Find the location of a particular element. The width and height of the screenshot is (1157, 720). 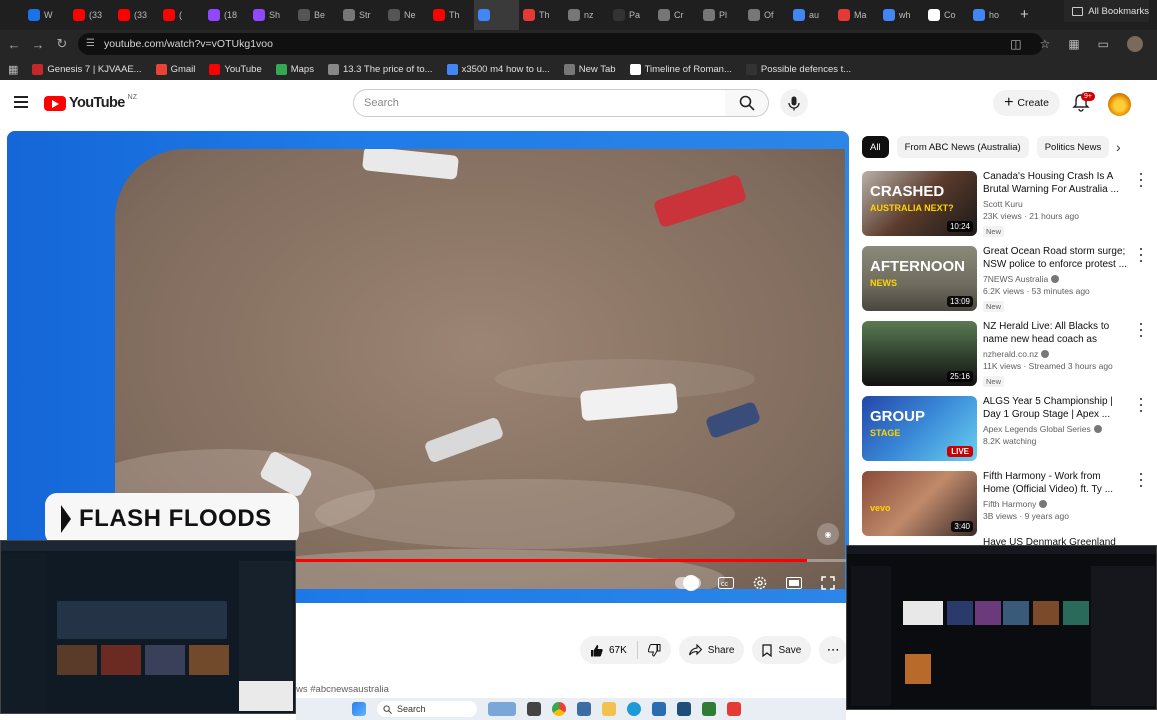

reload-icon: ↻ is located at coordinates (62, 44).